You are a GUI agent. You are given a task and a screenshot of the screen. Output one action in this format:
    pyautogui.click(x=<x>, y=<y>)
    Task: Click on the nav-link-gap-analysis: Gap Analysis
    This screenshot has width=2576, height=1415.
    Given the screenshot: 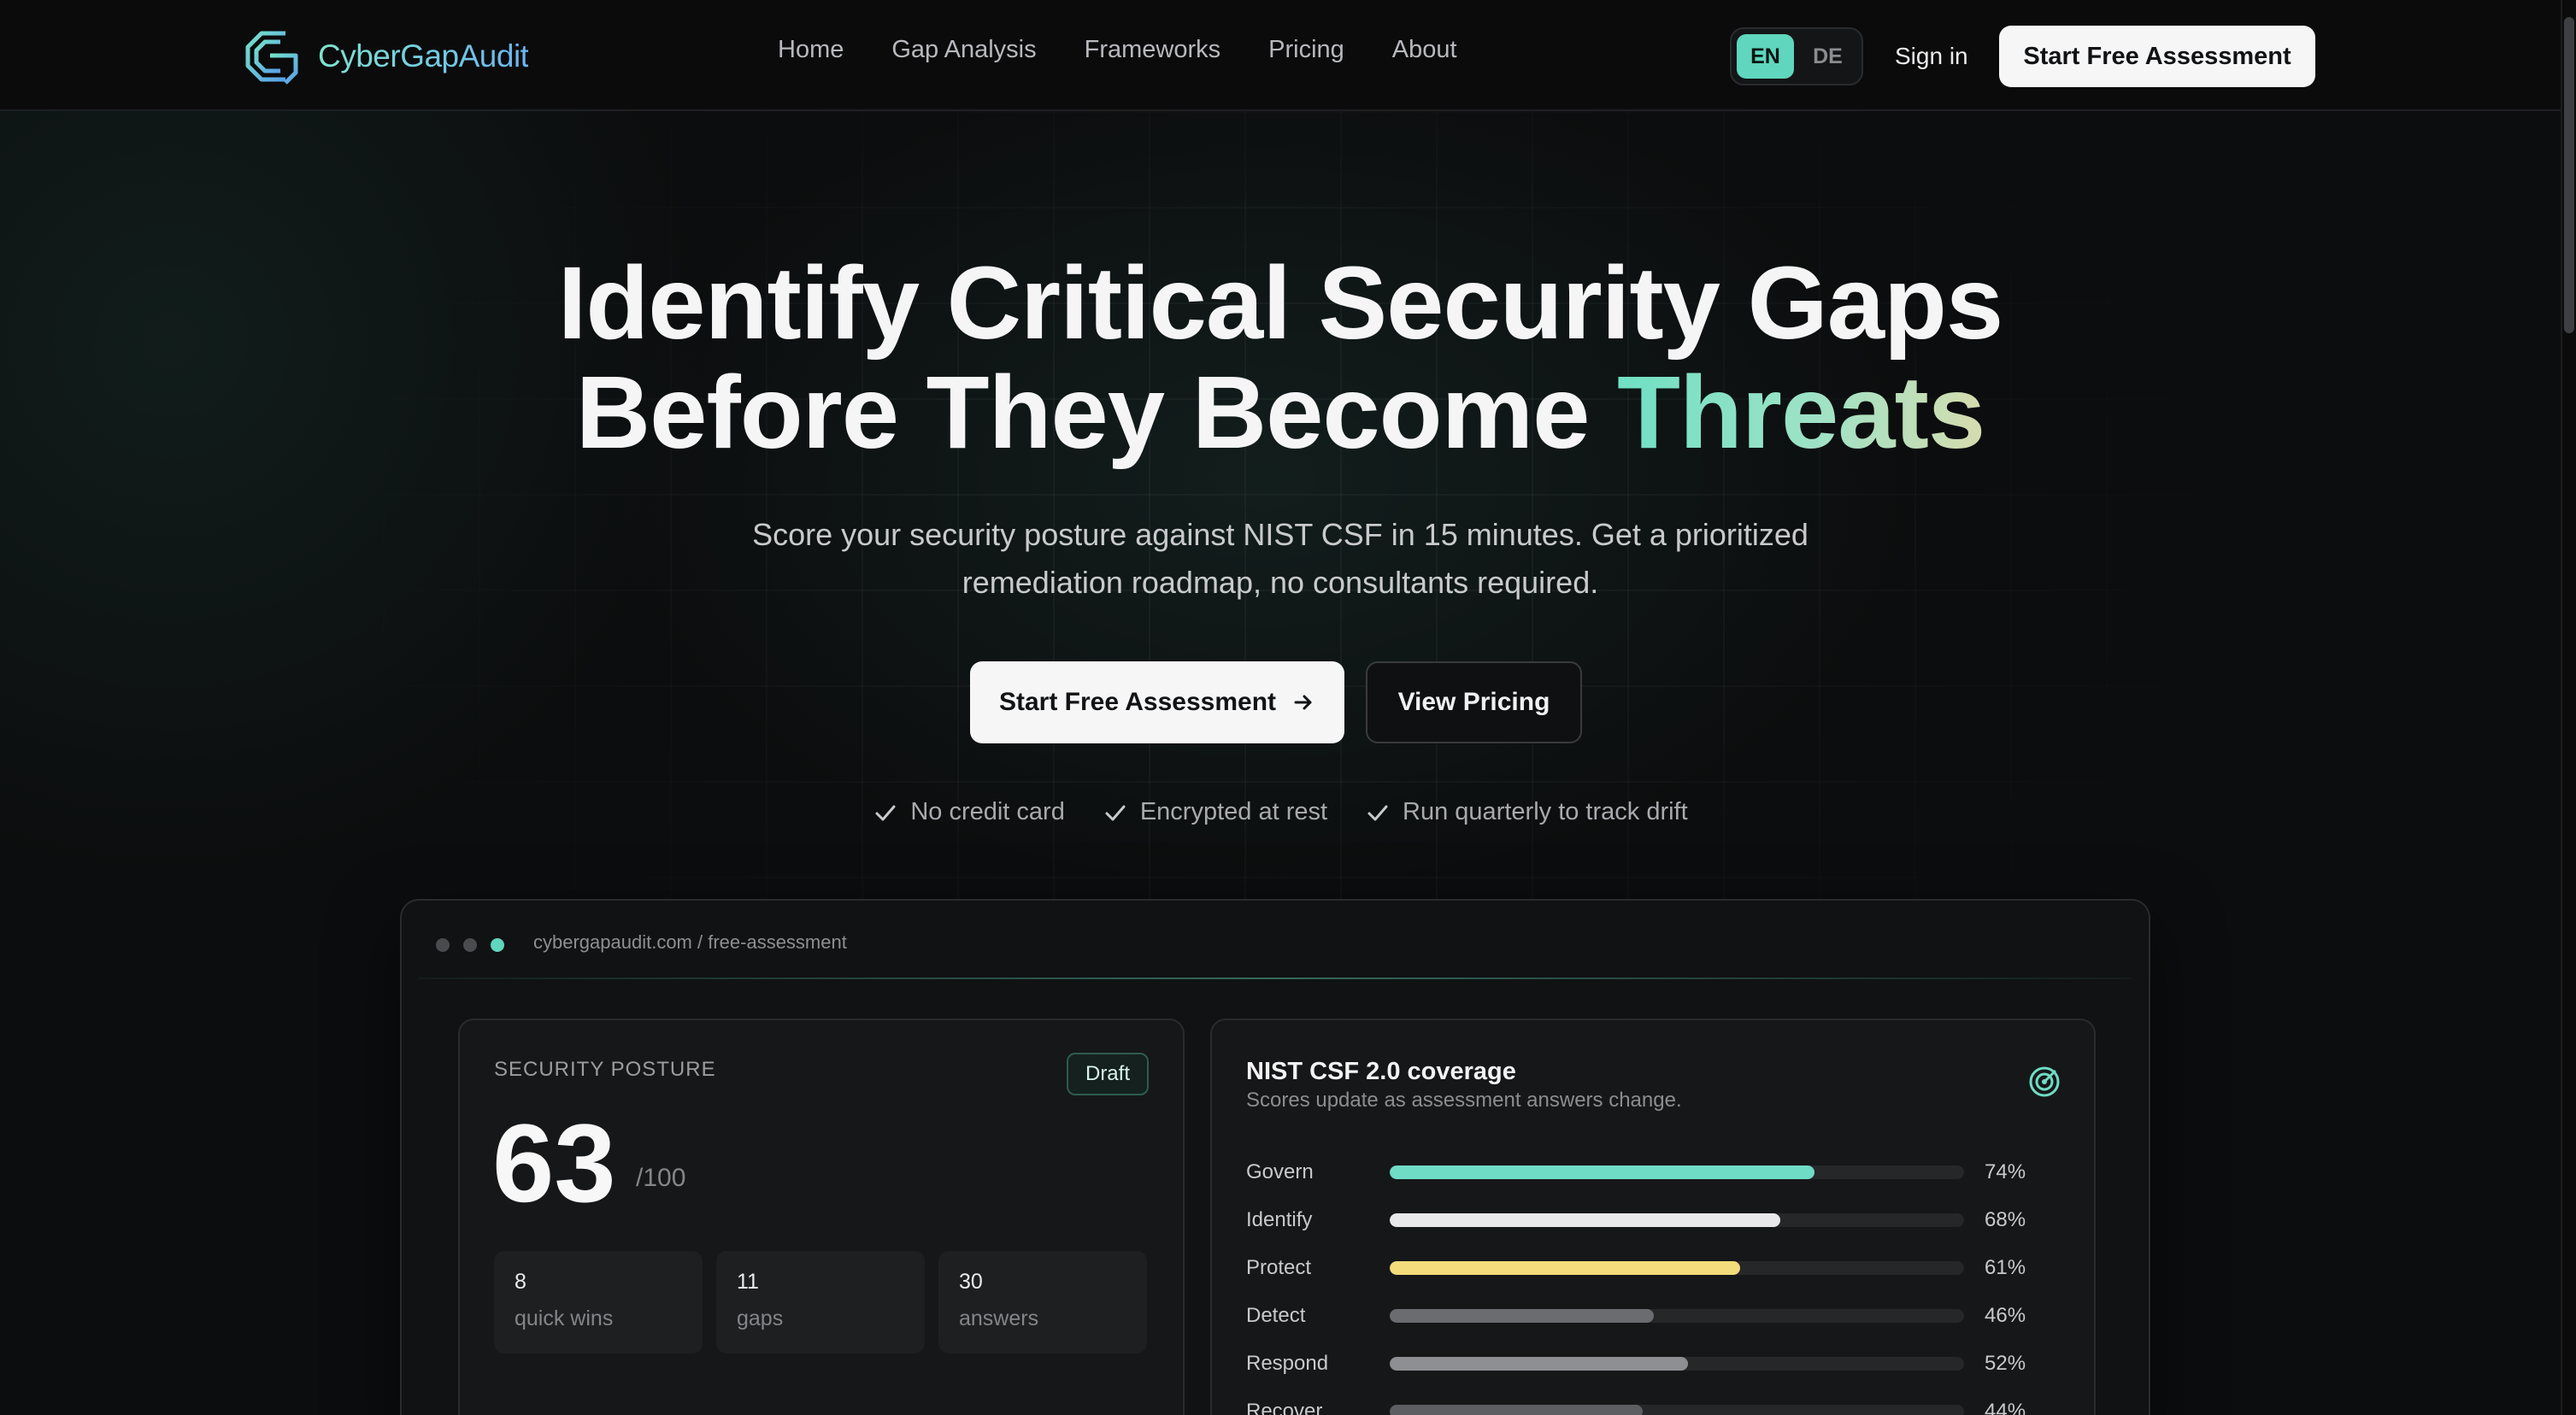 What is the action you would take?
    pyautogui.click(x=963, y=50)
    